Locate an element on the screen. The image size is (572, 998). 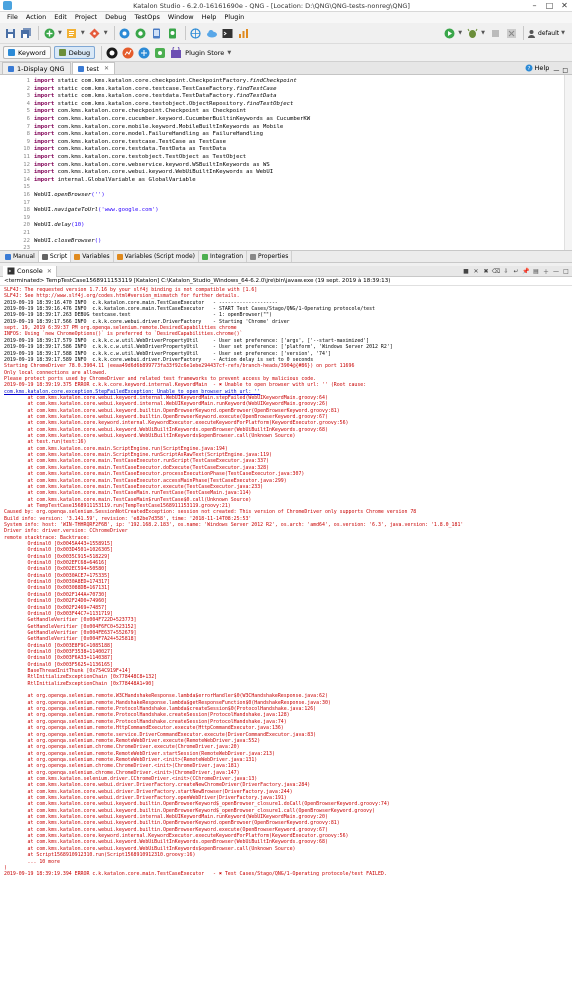
menu-debug: Debug is located at coordinates (115, 17).